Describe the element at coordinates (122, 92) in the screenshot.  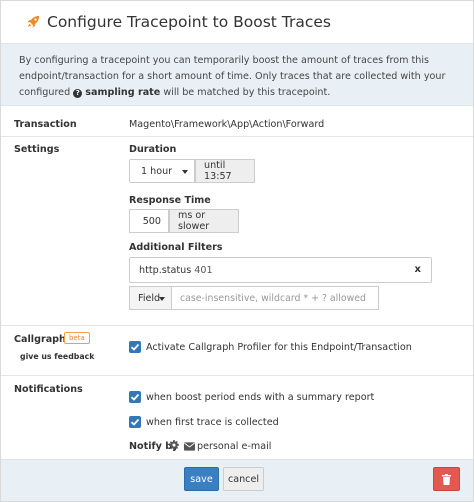
I see `sampling-rate-link: sampling rate` at that location.